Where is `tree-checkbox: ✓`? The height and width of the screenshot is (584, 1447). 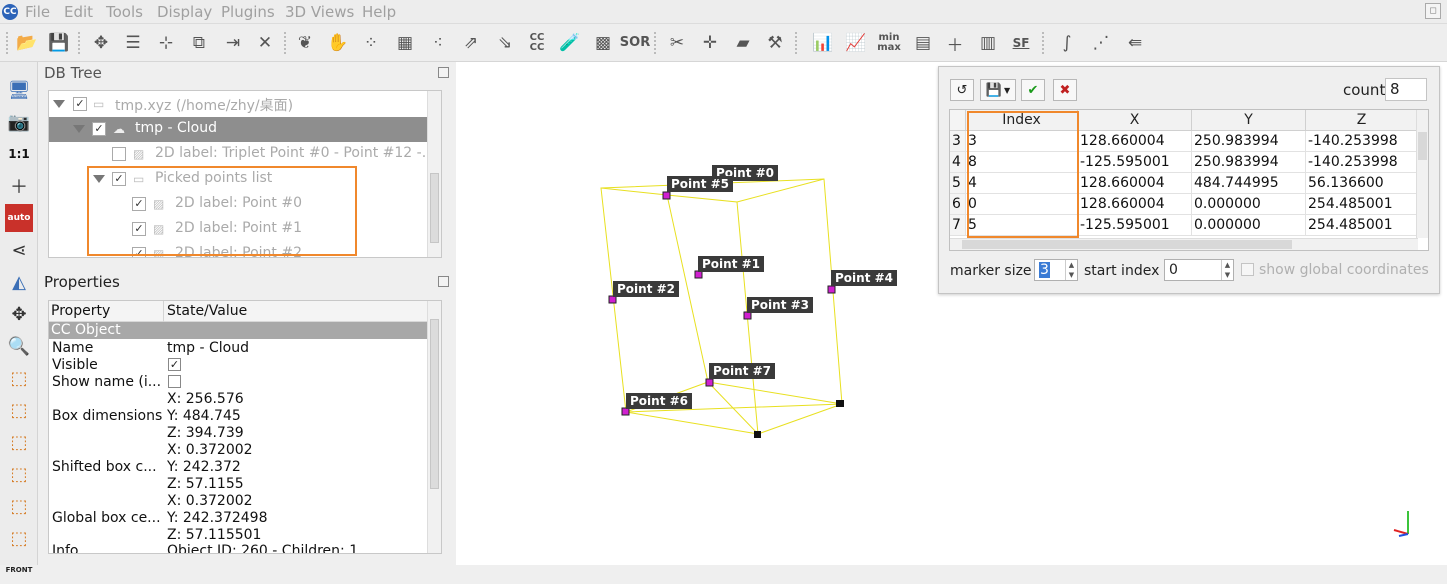
tree-checkbox: ✓ is located at coordinates (80, 104).